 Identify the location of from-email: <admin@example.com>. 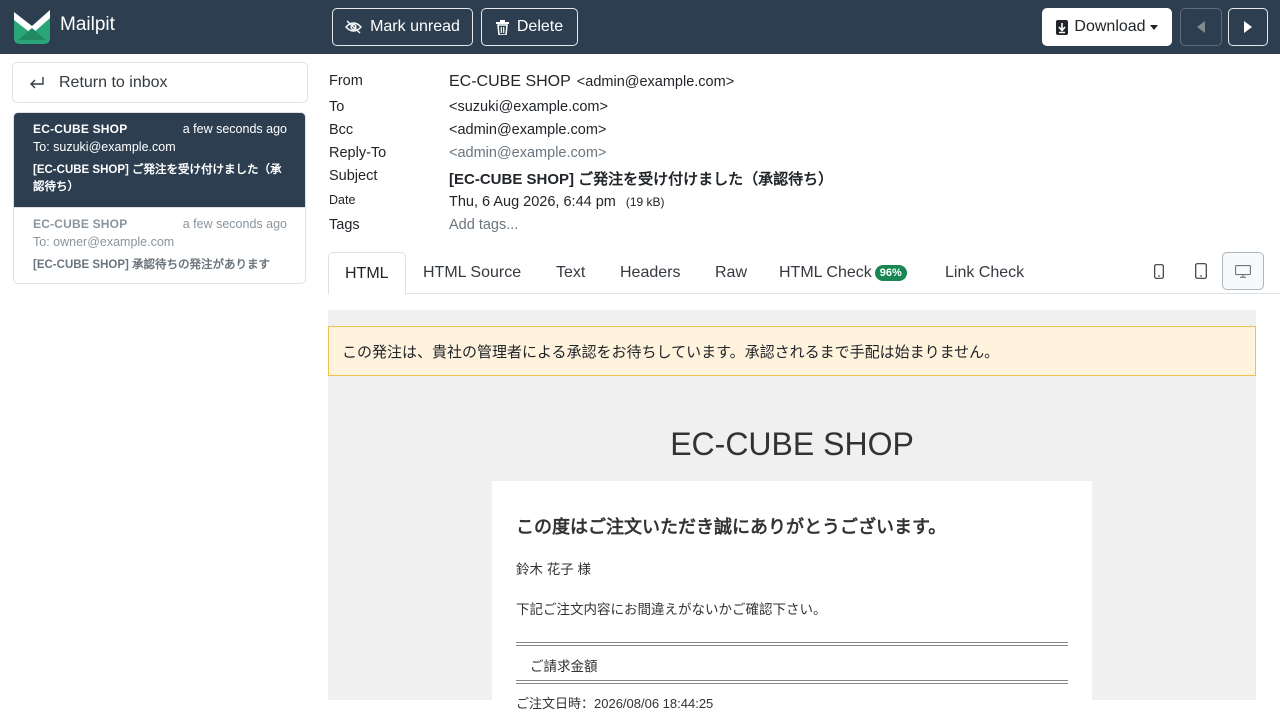
(655, 82).